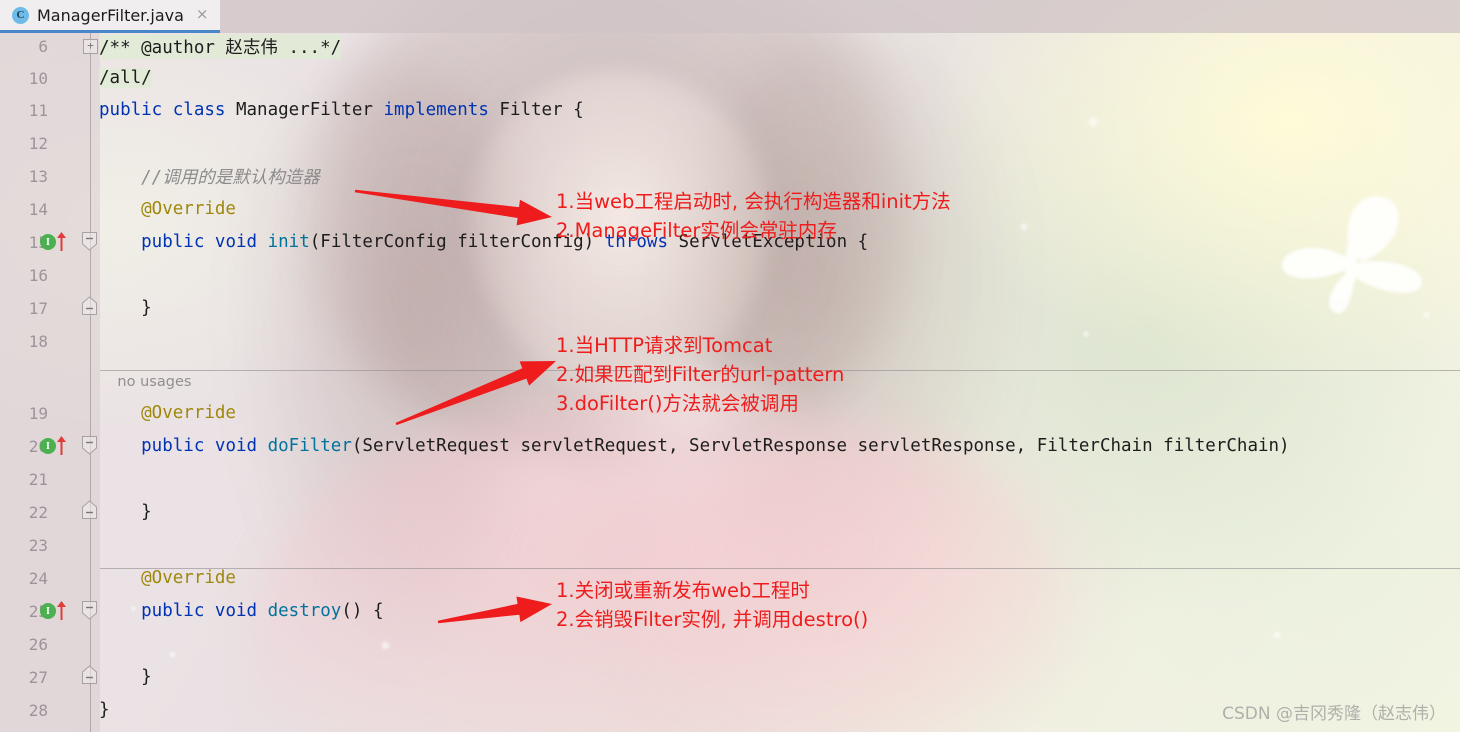 This screenshot has height=732, width=1460. What do you see at coordinates (712, 619) in the screenshot?
I see `annotation-line: 2.会销毁Filter实例, 并调用destro()` at bounding box center [712, 619].